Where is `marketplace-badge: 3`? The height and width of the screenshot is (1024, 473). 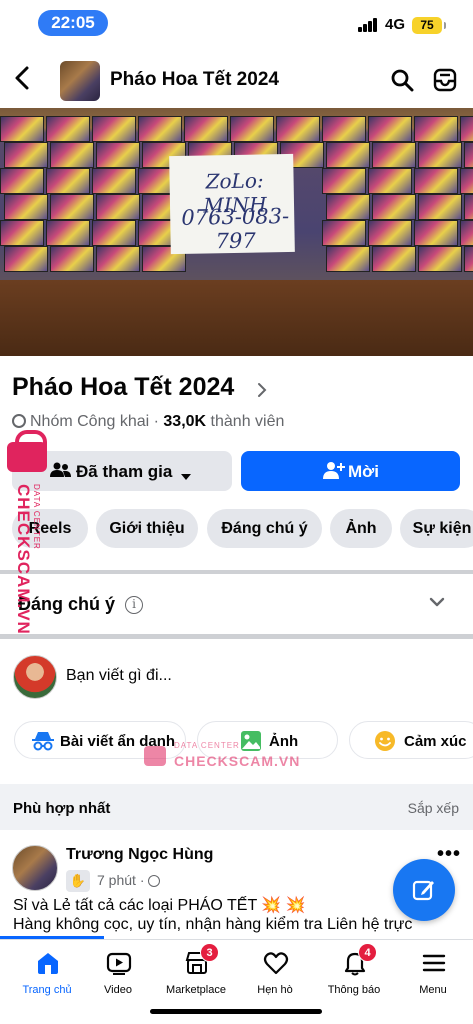
marketplace-badge: 3 is located at coordinates (209, 952).